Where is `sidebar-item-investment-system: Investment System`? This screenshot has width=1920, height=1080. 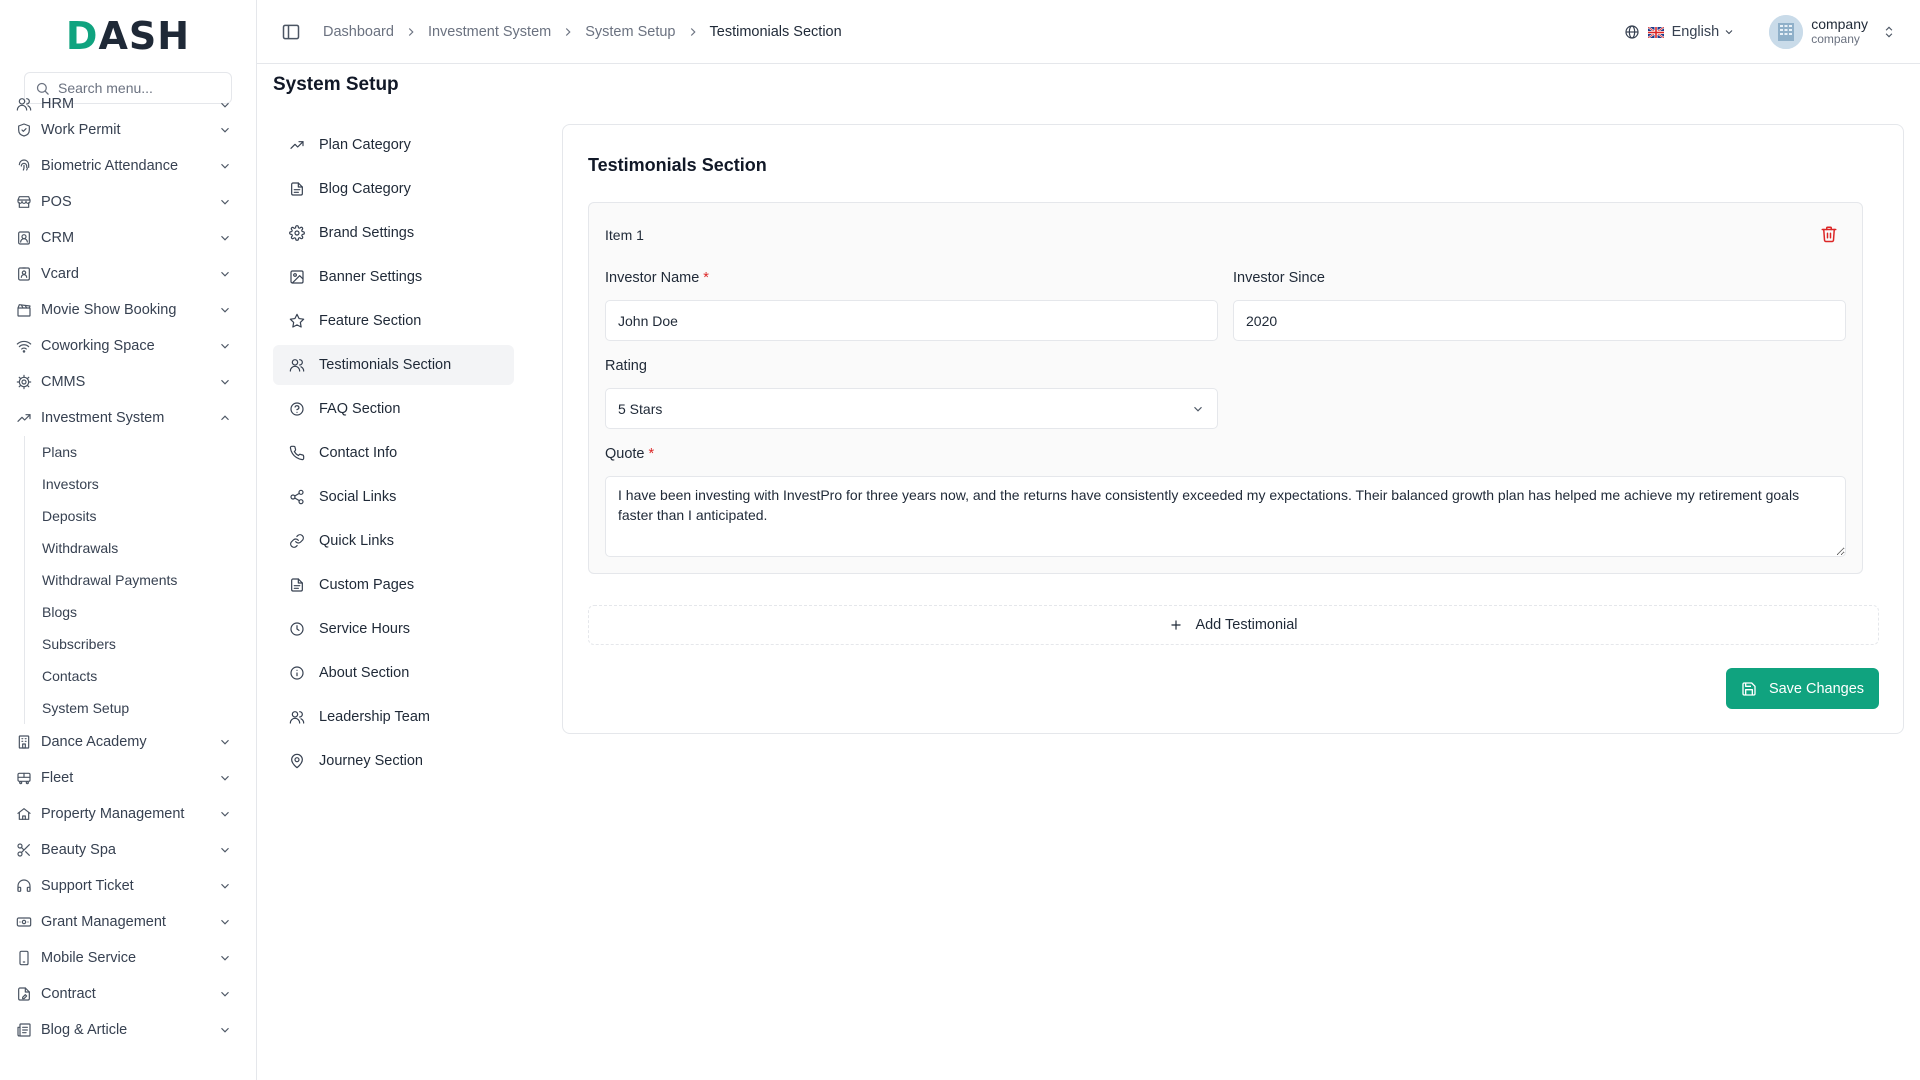
sidebar-item-investment-system: Investment System is located at coordinates (128, 418).